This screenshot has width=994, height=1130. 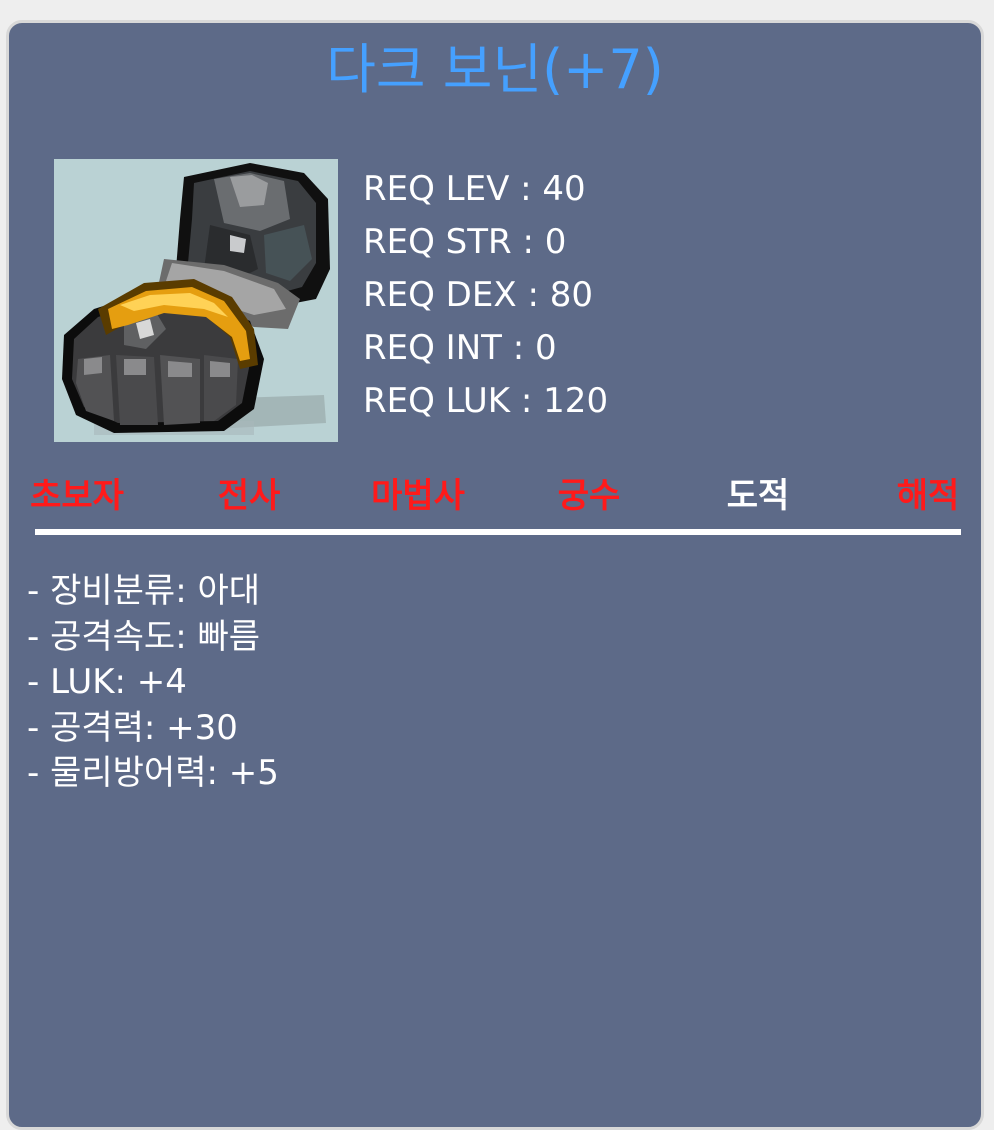 What do you see at coordinates (132, 727) in the screenshot?
I see `stat-attack: - 공격력: +30` at bounding box center [132, 727].